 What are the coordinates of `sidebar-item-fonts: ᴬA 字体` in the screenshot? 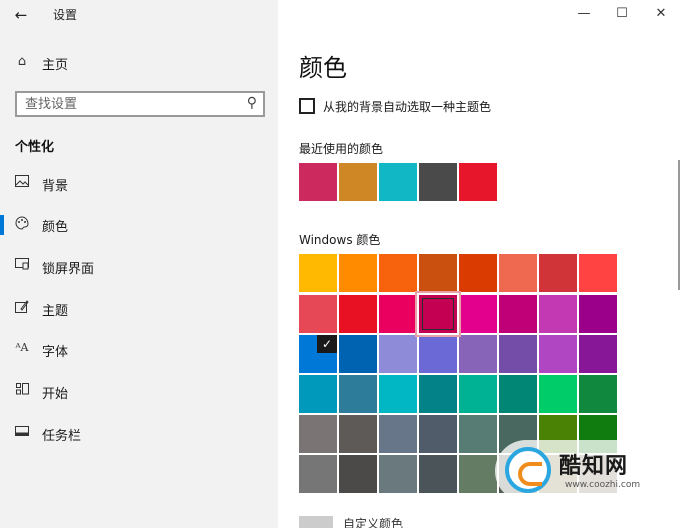 It's located at (139, 350).